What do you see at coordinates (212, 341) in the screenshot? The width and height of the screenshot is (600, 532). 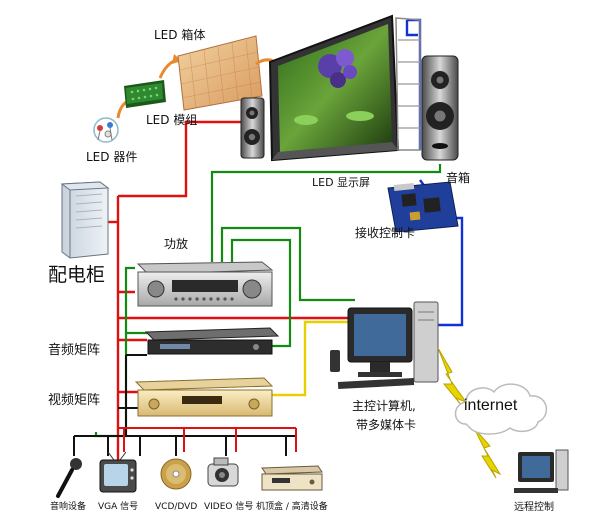 I see `audio-matrix-icon` at bounding box center [212, 341].